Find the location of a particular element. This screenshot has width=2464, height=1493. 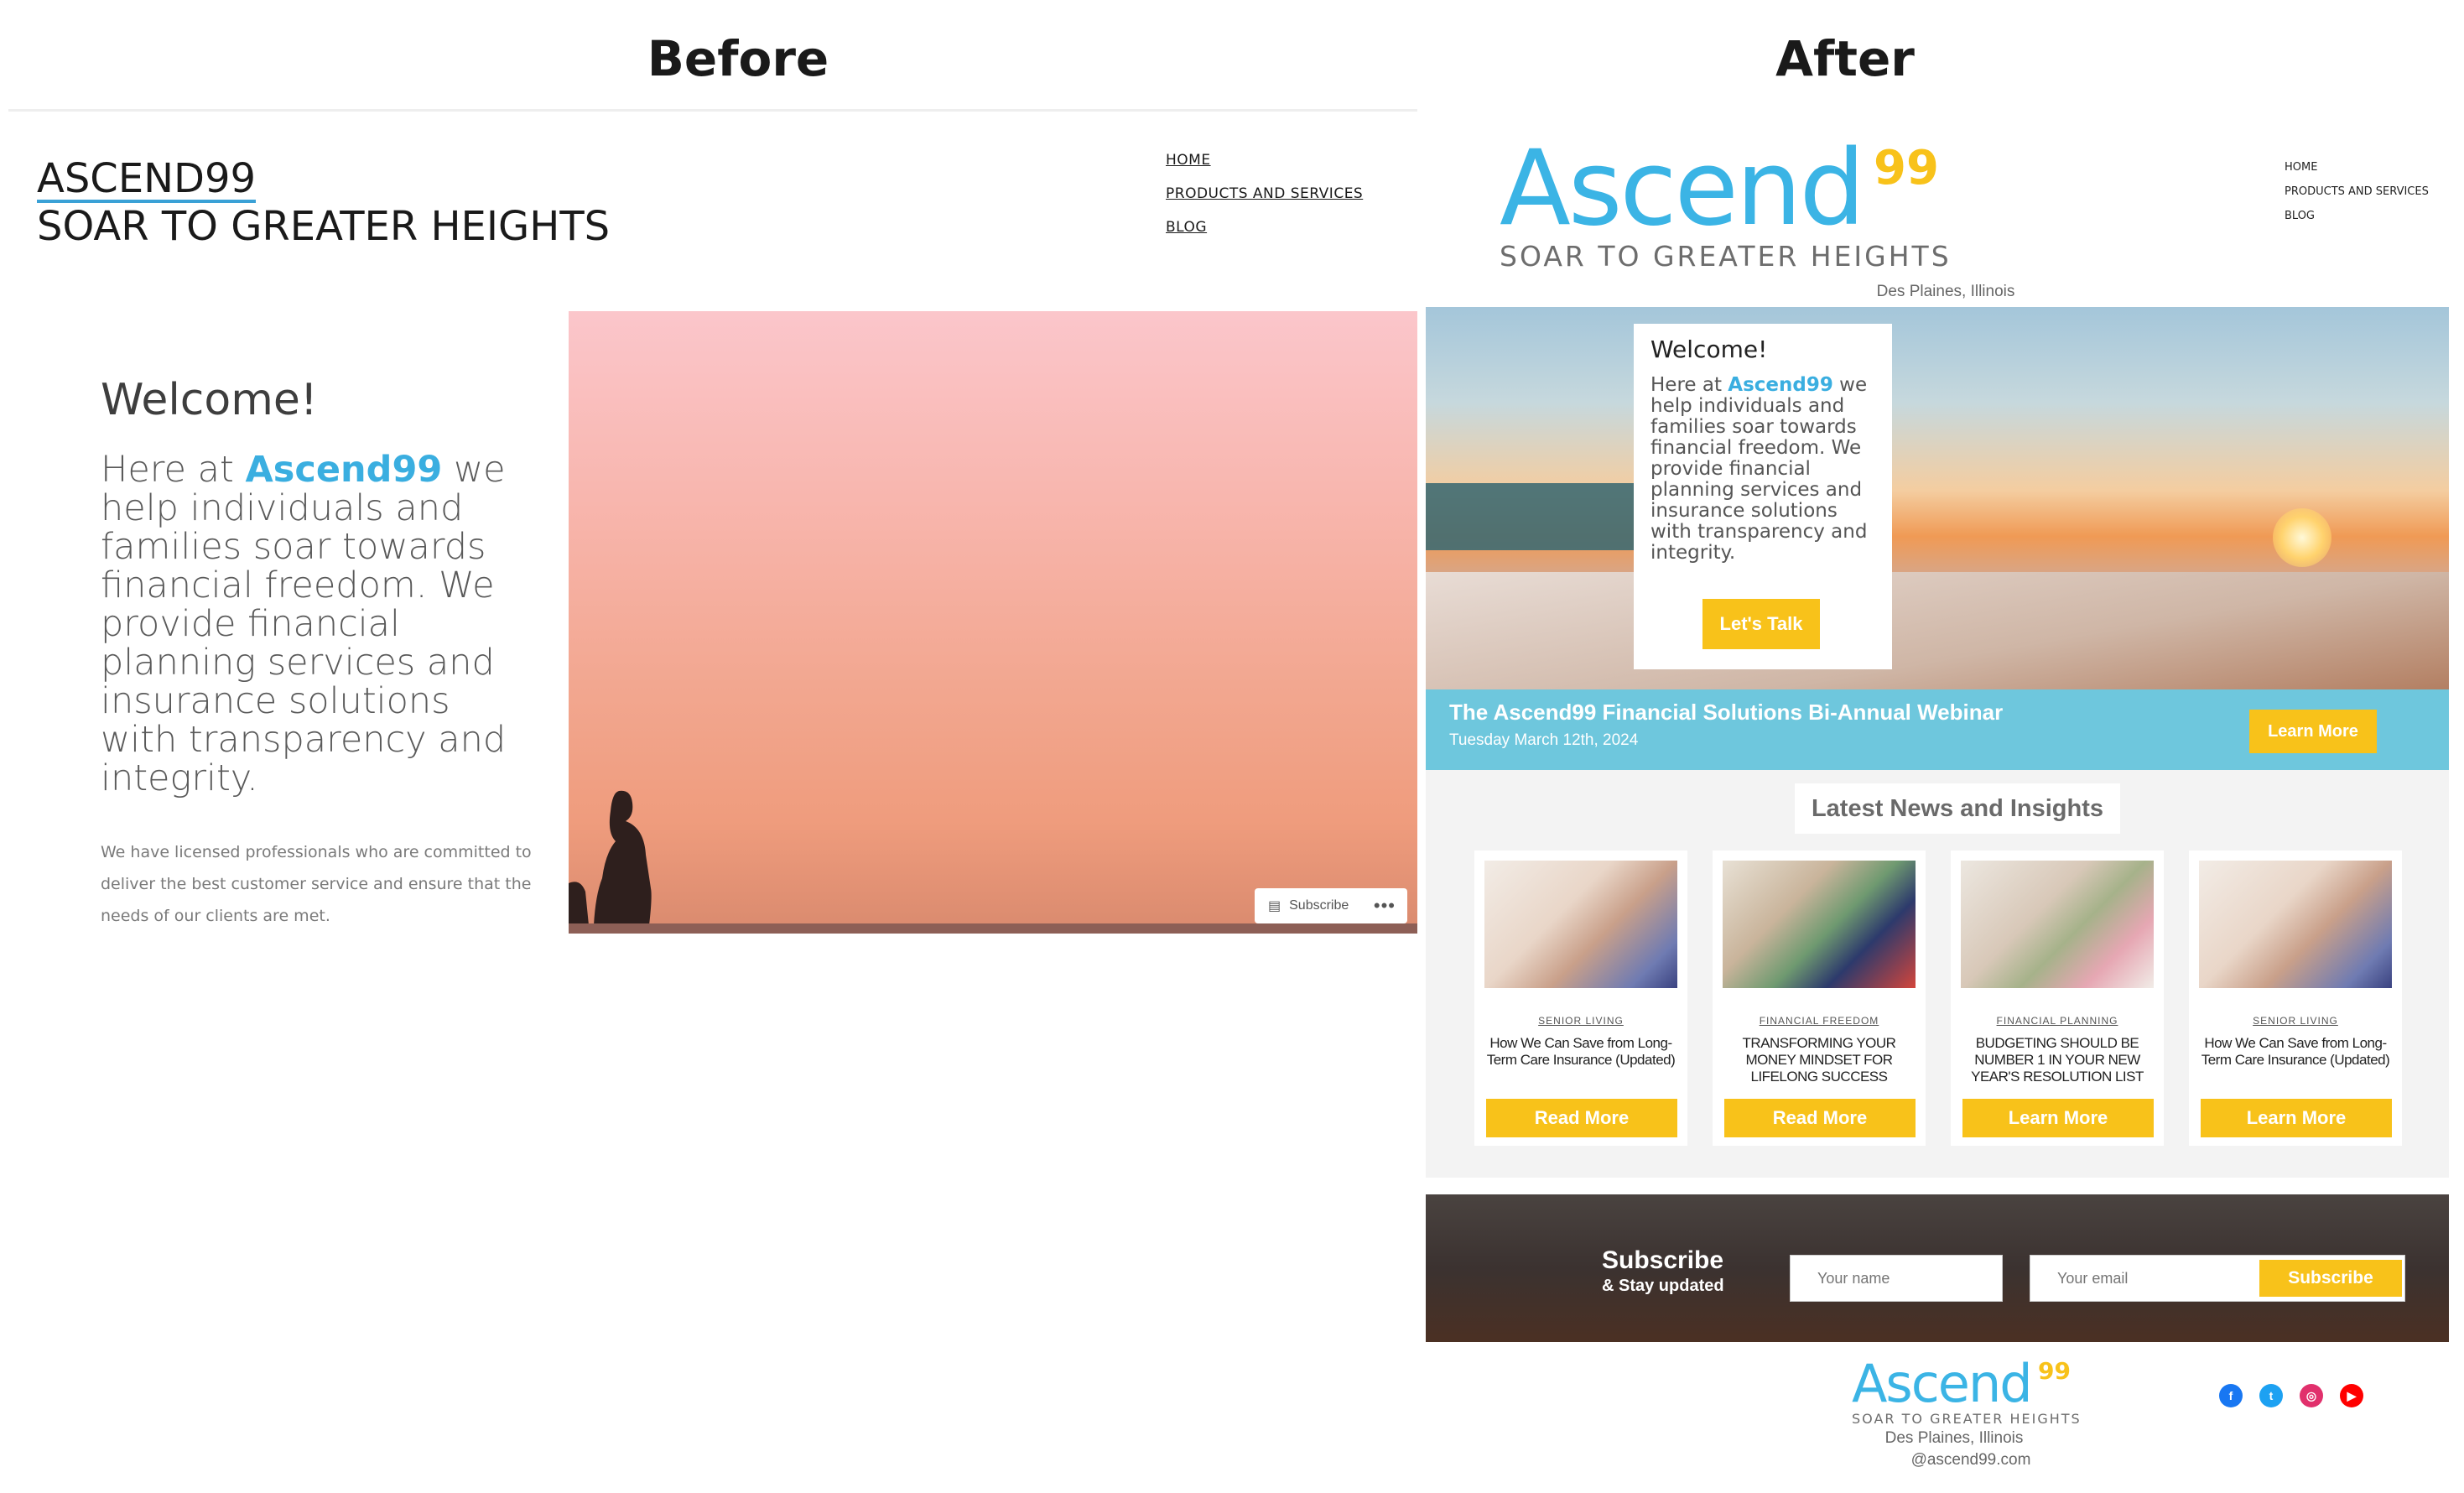

subscribe-strip: Subscribe & Stay updated Subscribe is located at coordinates (1937, 1268).